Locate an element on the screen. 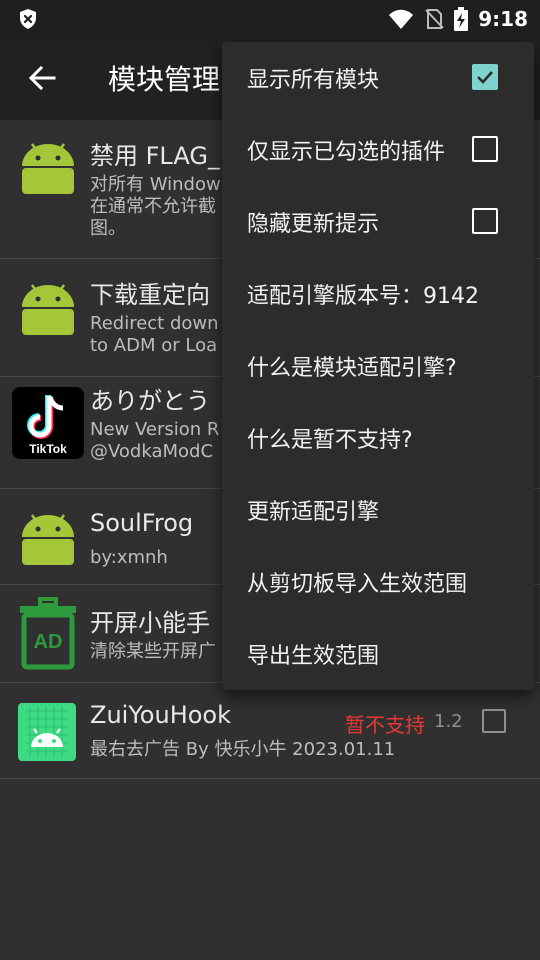 The width and height of the screenshot is (540, 960). menu-item-label: 适配引擎版本号：9142 is located at coordinates (363, 296).